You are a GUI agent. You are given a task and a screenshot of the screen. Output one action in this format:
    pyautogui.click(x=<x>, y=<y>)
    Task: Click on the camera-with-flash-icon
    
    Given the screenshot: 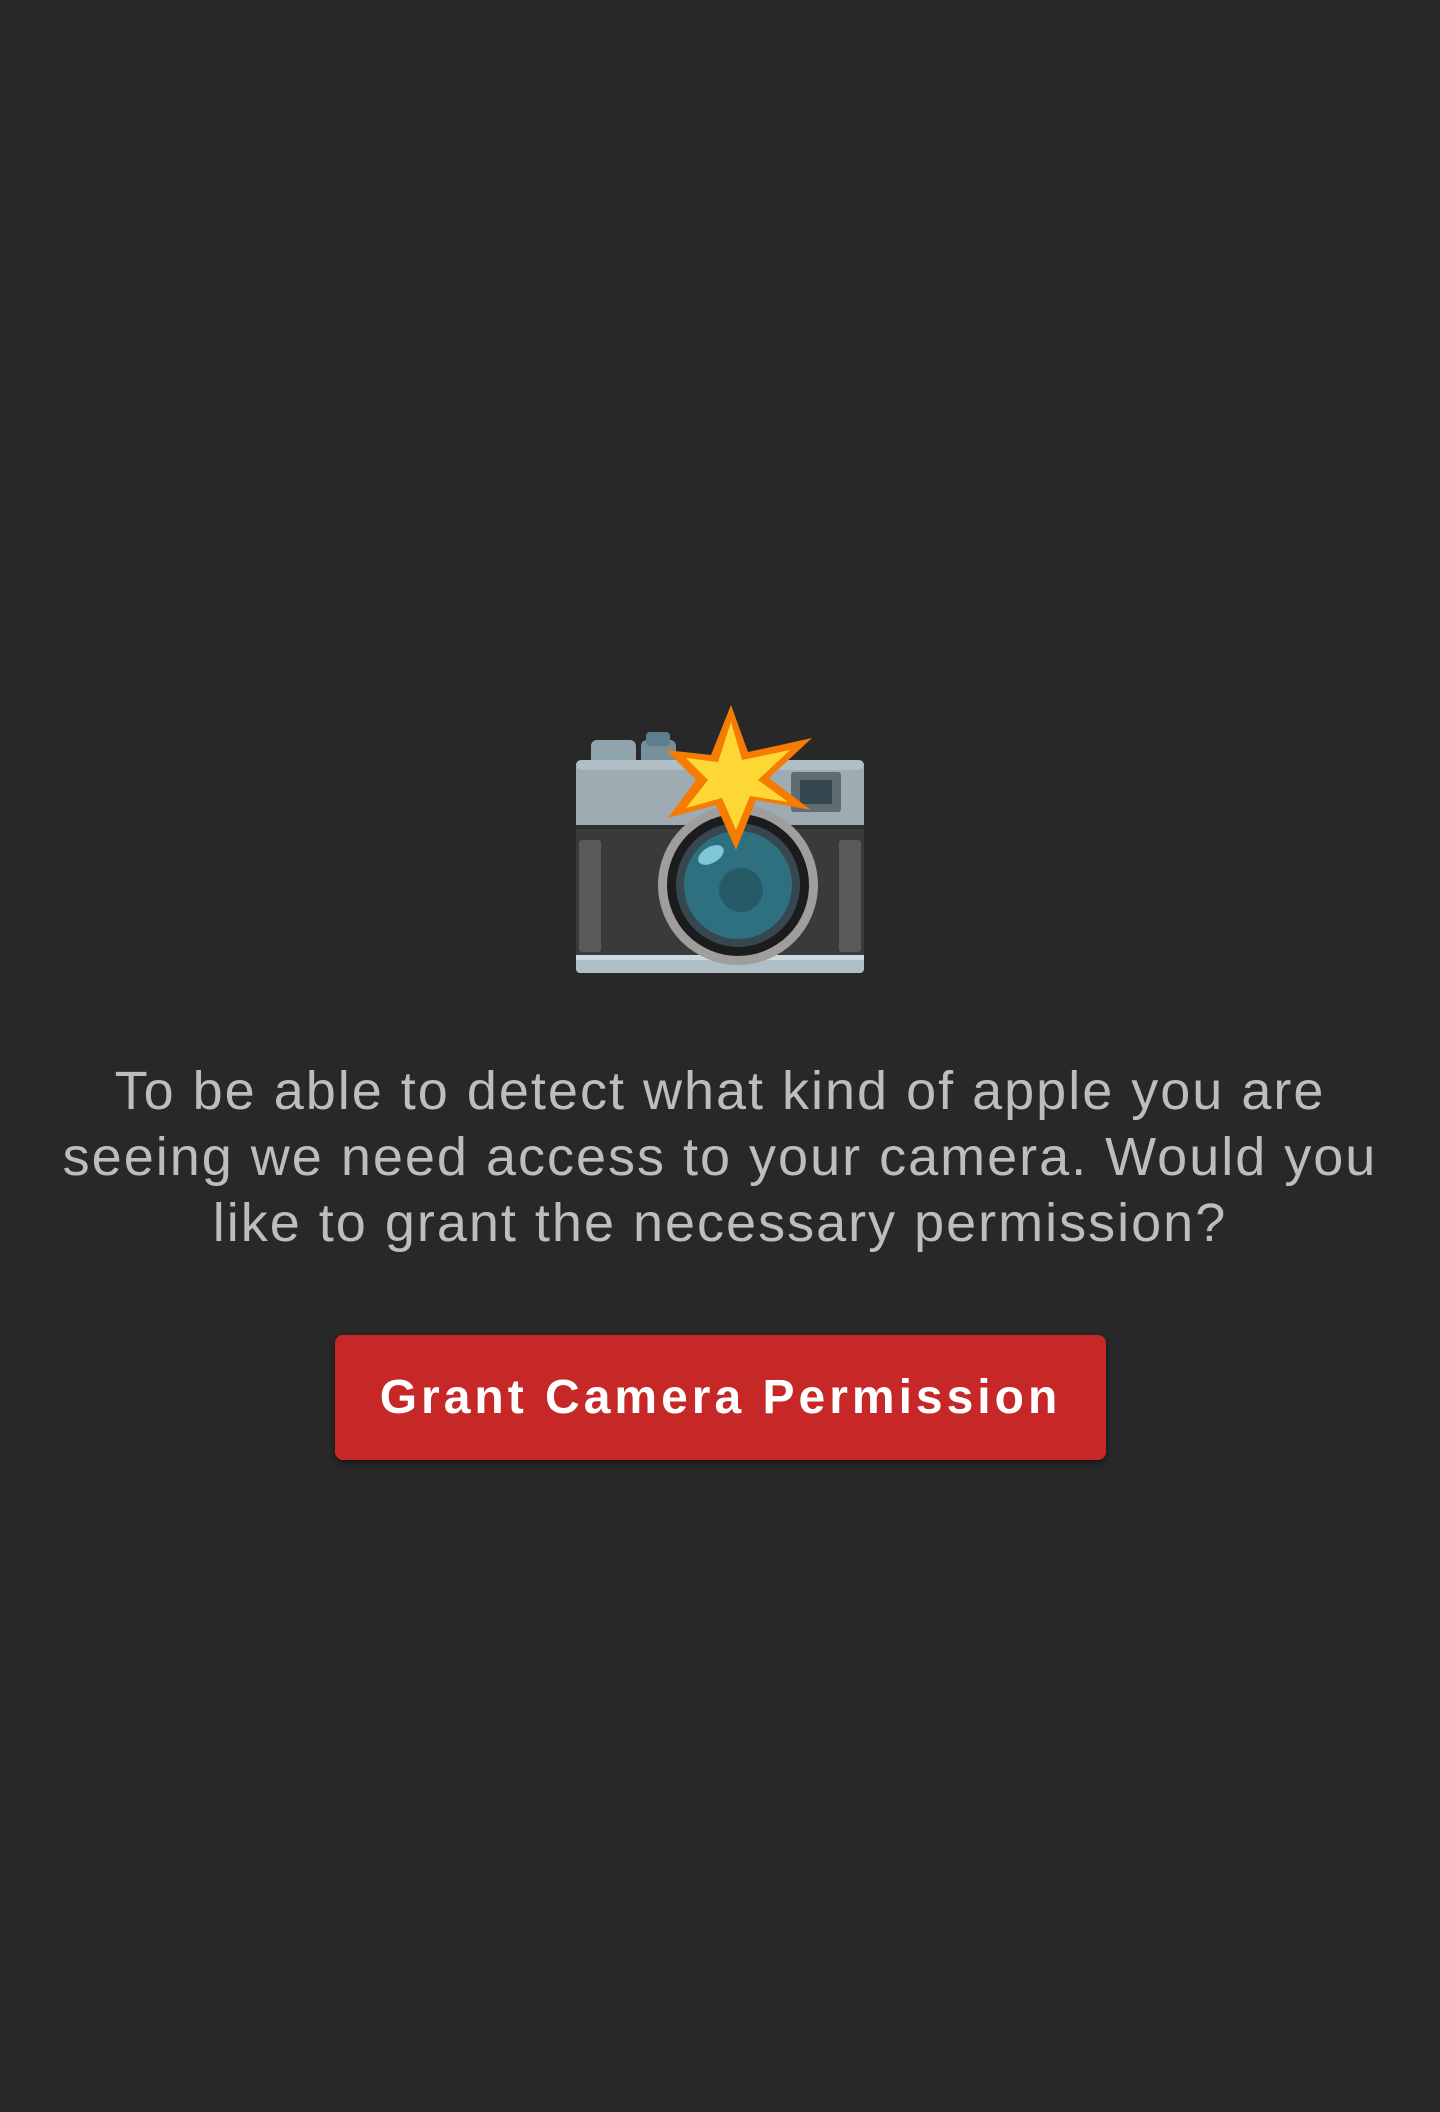 What is the action you would take?
    pyautogui.click(x=720, y=839)
    